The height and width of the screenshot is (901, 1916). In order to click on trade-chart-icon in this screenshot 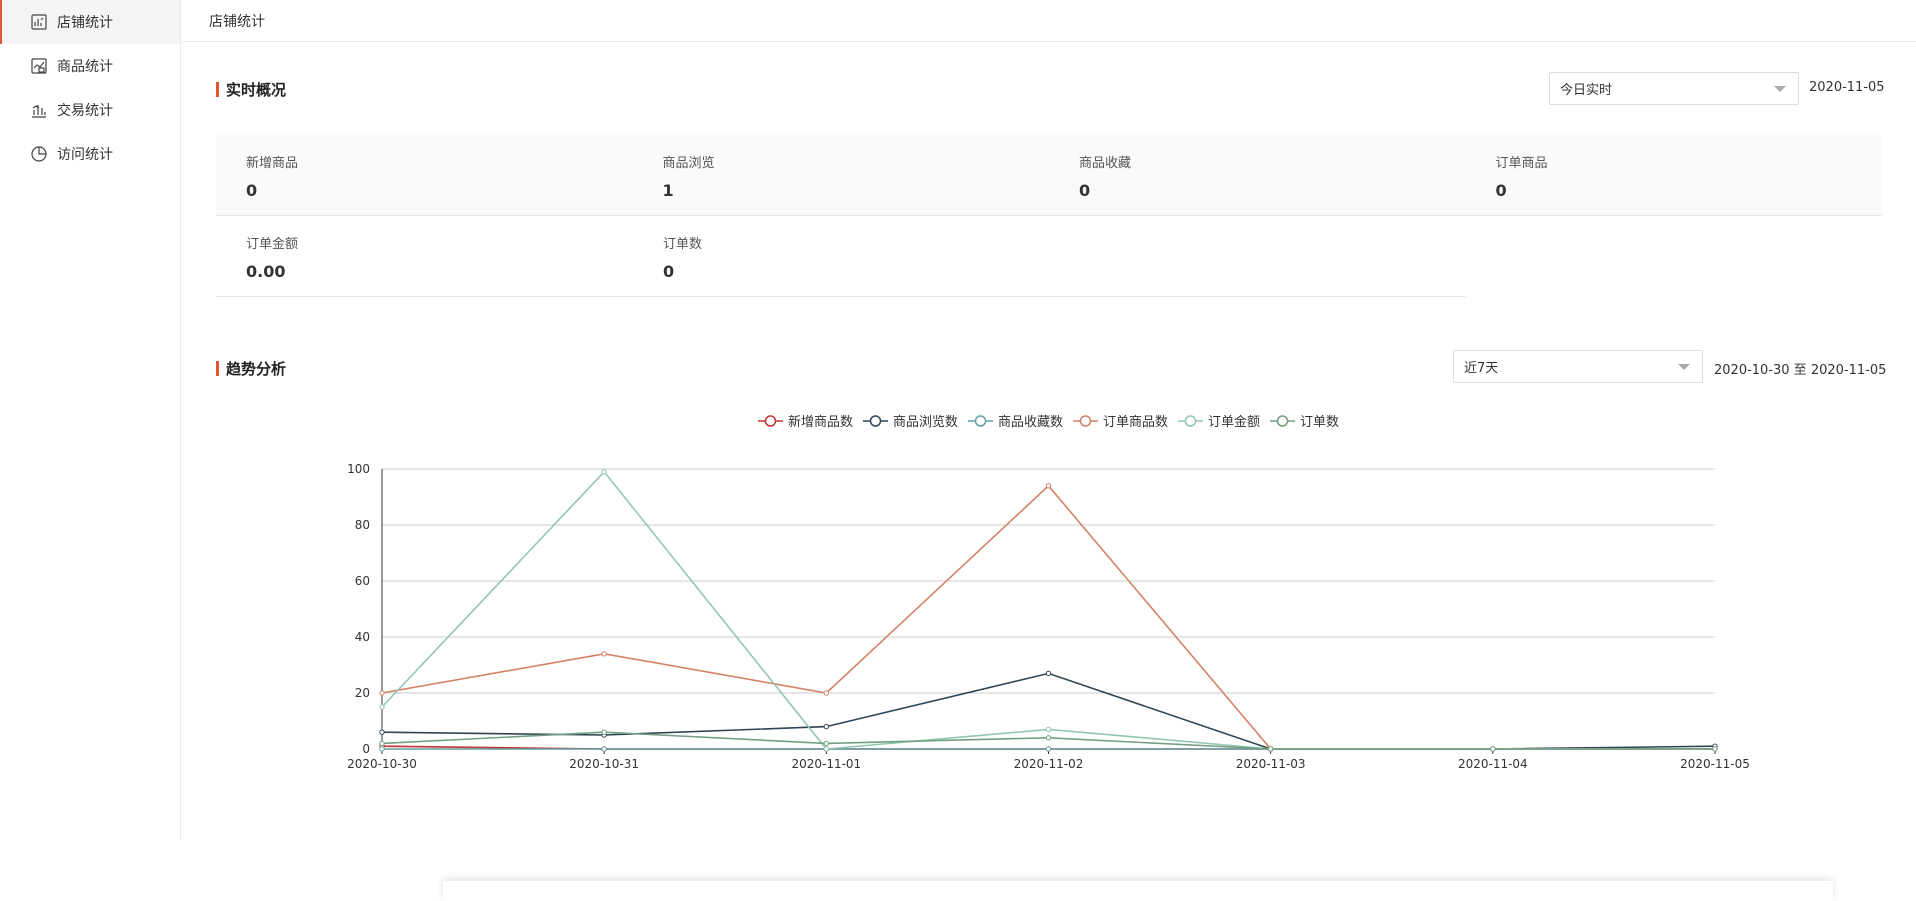, I will do `click(39, 110)`.